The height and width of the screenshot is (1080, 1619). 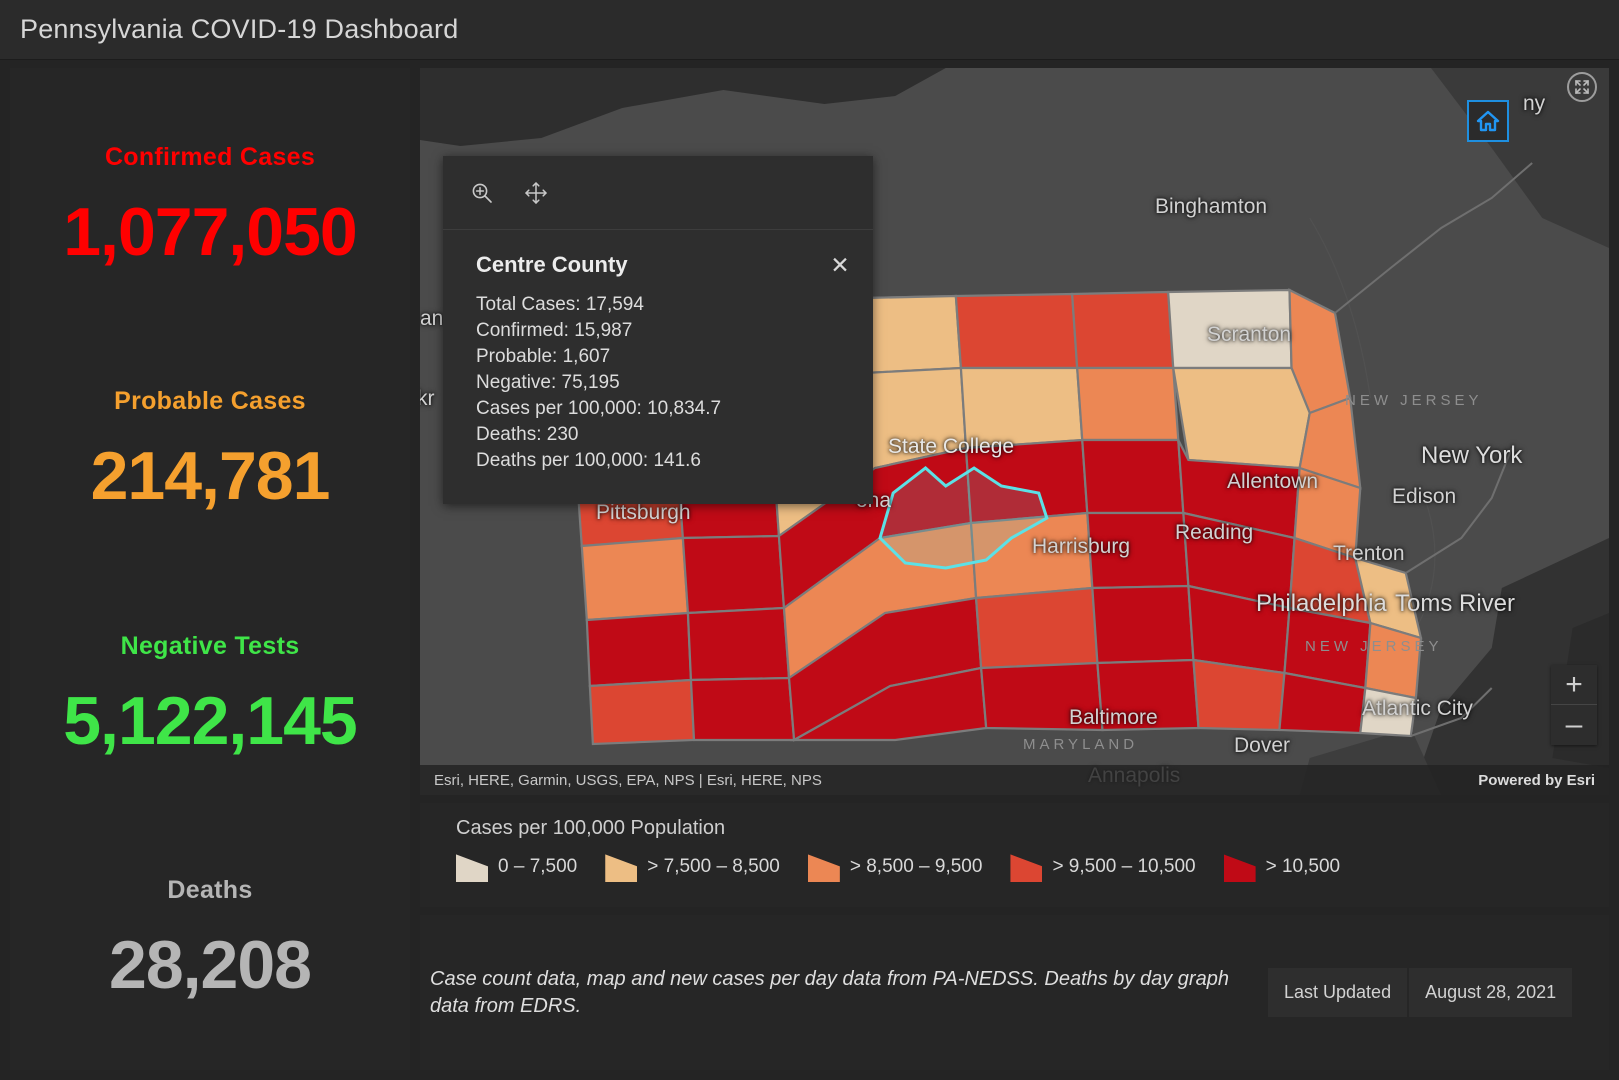 I want to click on last-updated-label: Last Updated, so click(x=1338, y=992).